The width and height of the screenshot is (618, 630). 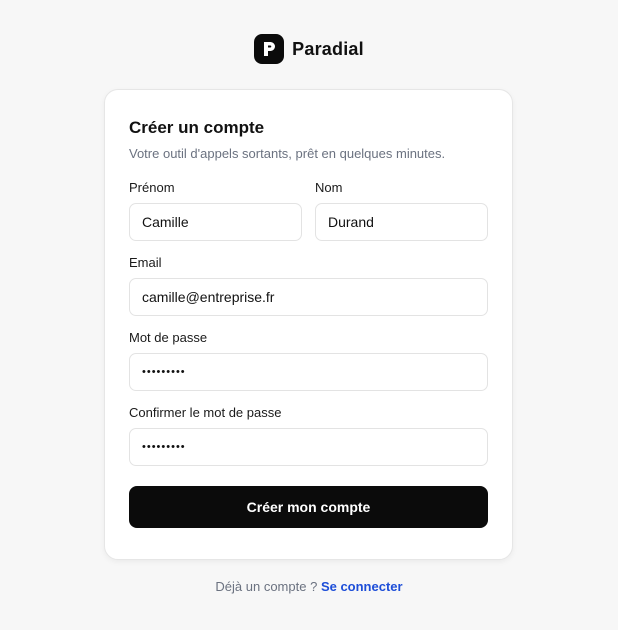 I want to click on brand-header: Paradial, so click(x=309, y=49).